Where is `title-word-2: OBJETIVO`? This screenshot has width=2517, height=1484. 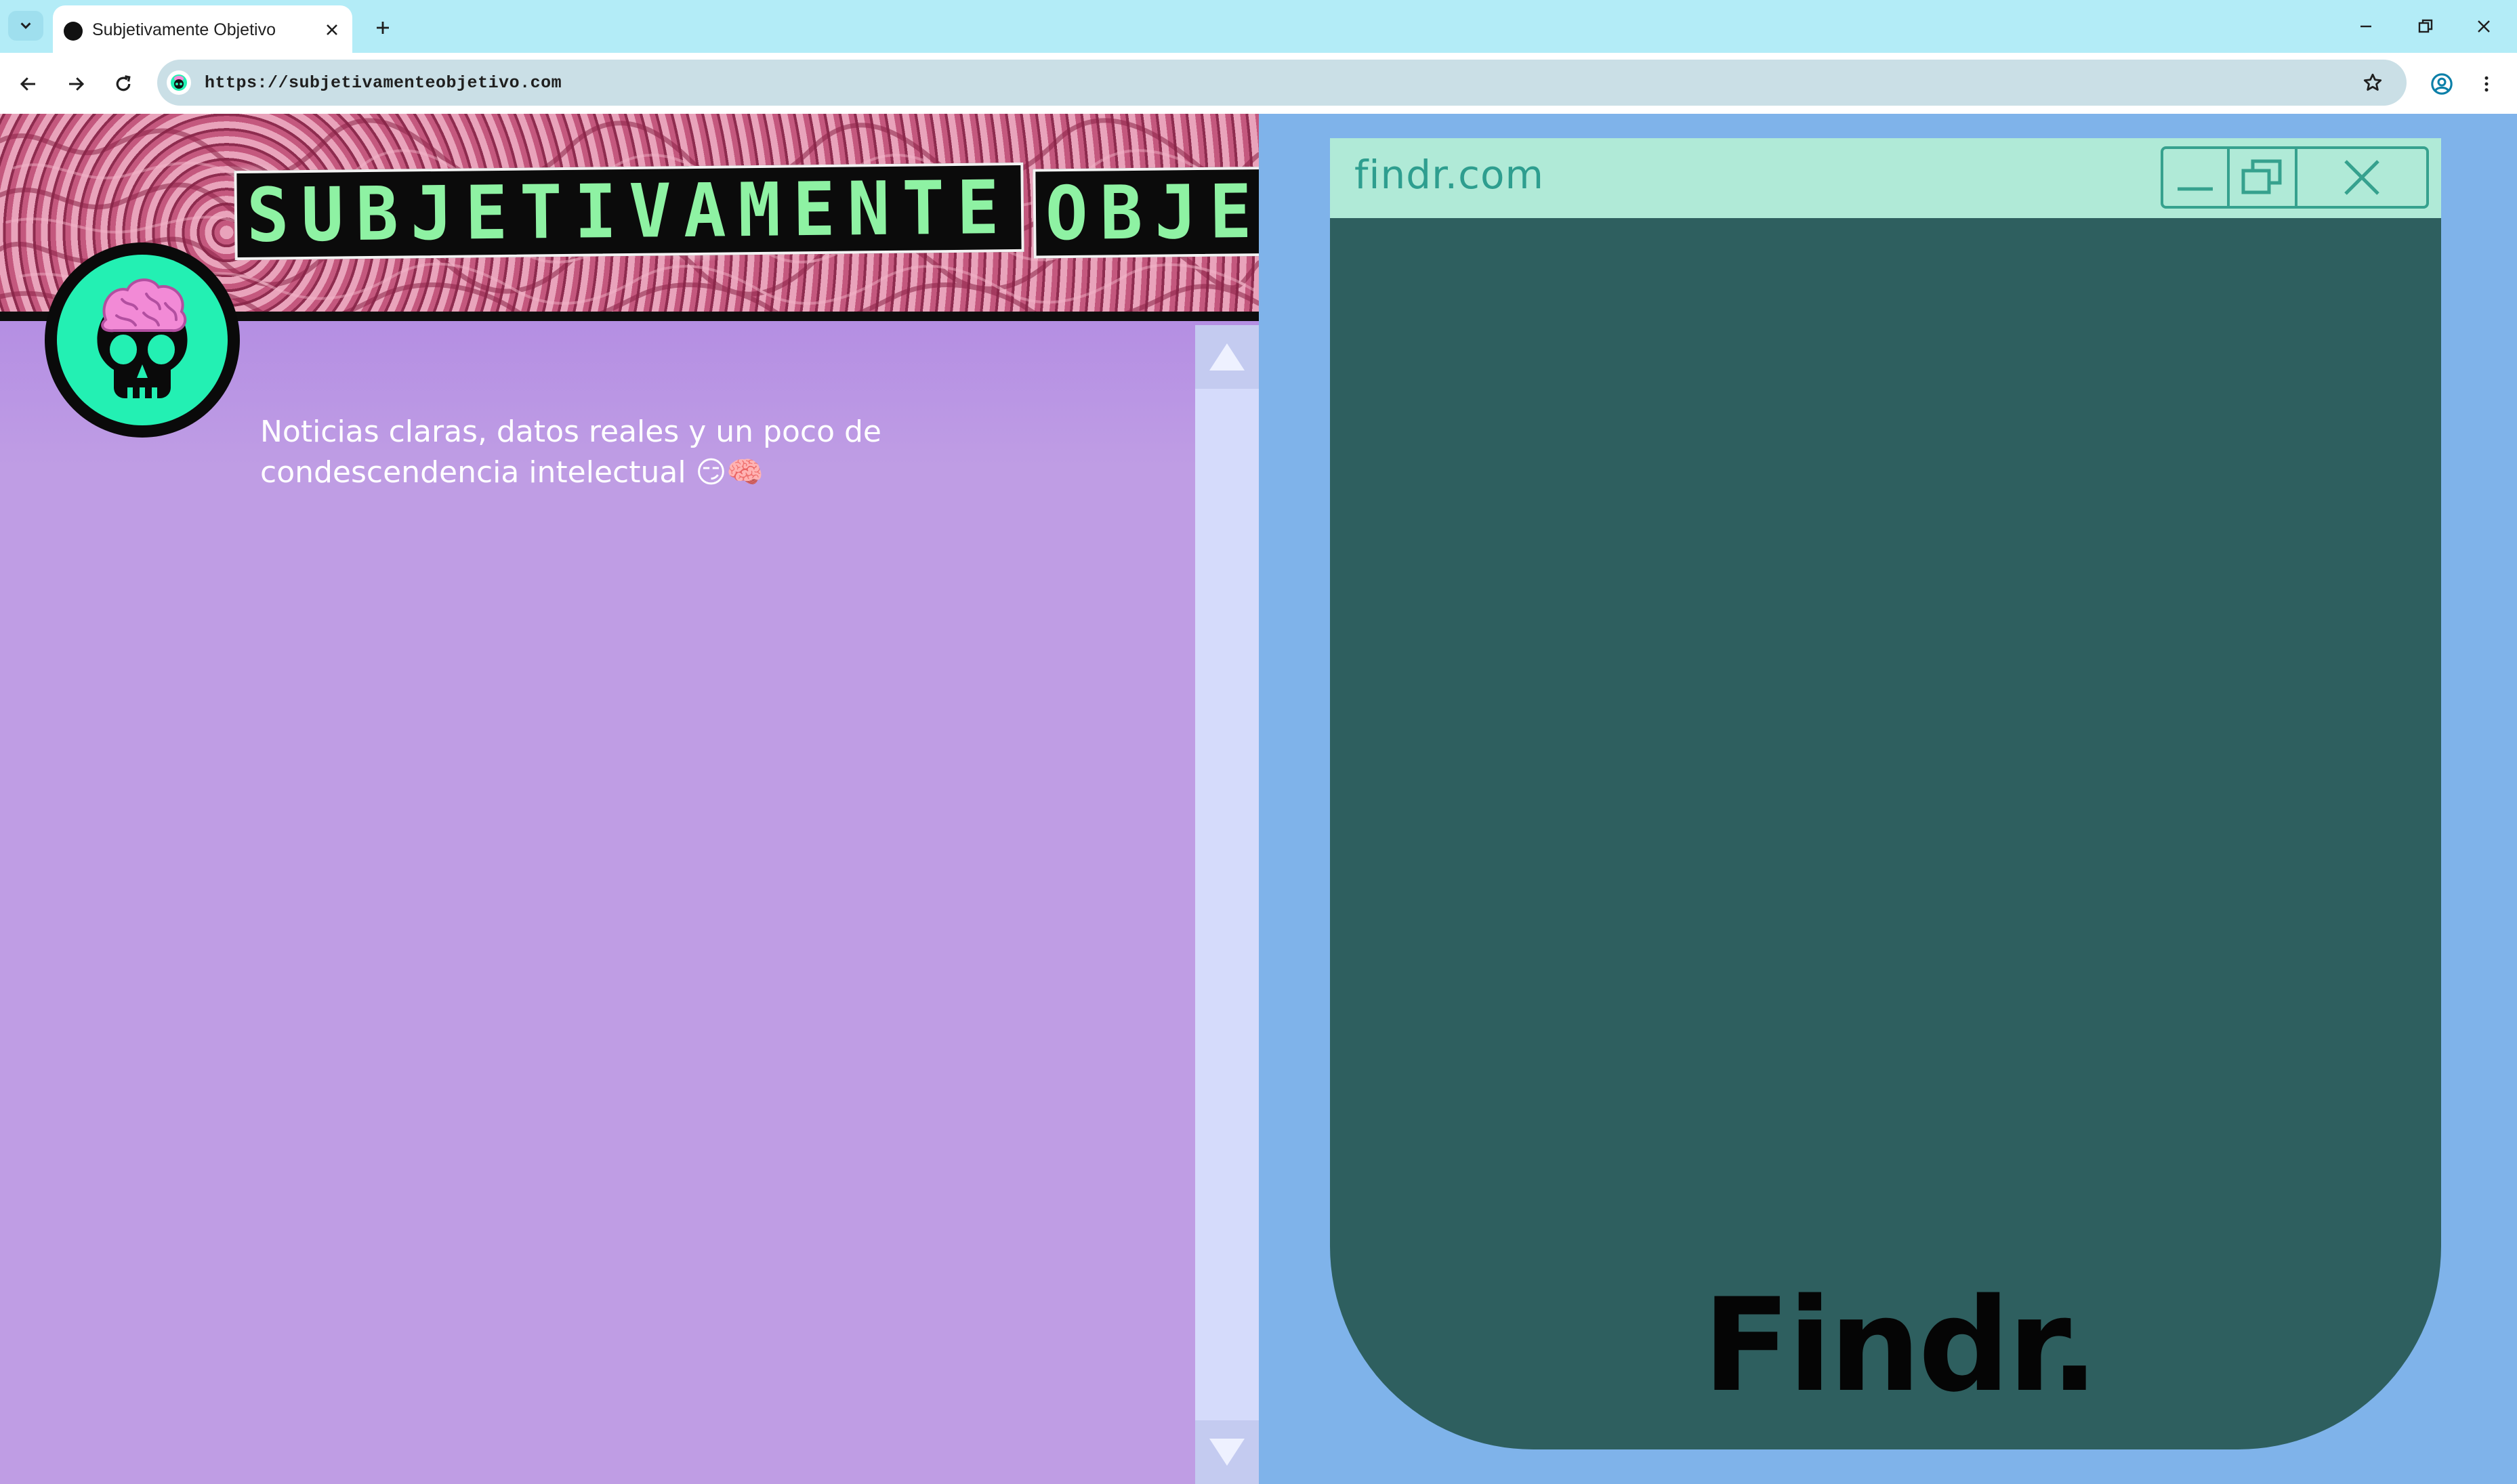 title-word-2: OBJETIVO is located at coordinates (1151, 211).